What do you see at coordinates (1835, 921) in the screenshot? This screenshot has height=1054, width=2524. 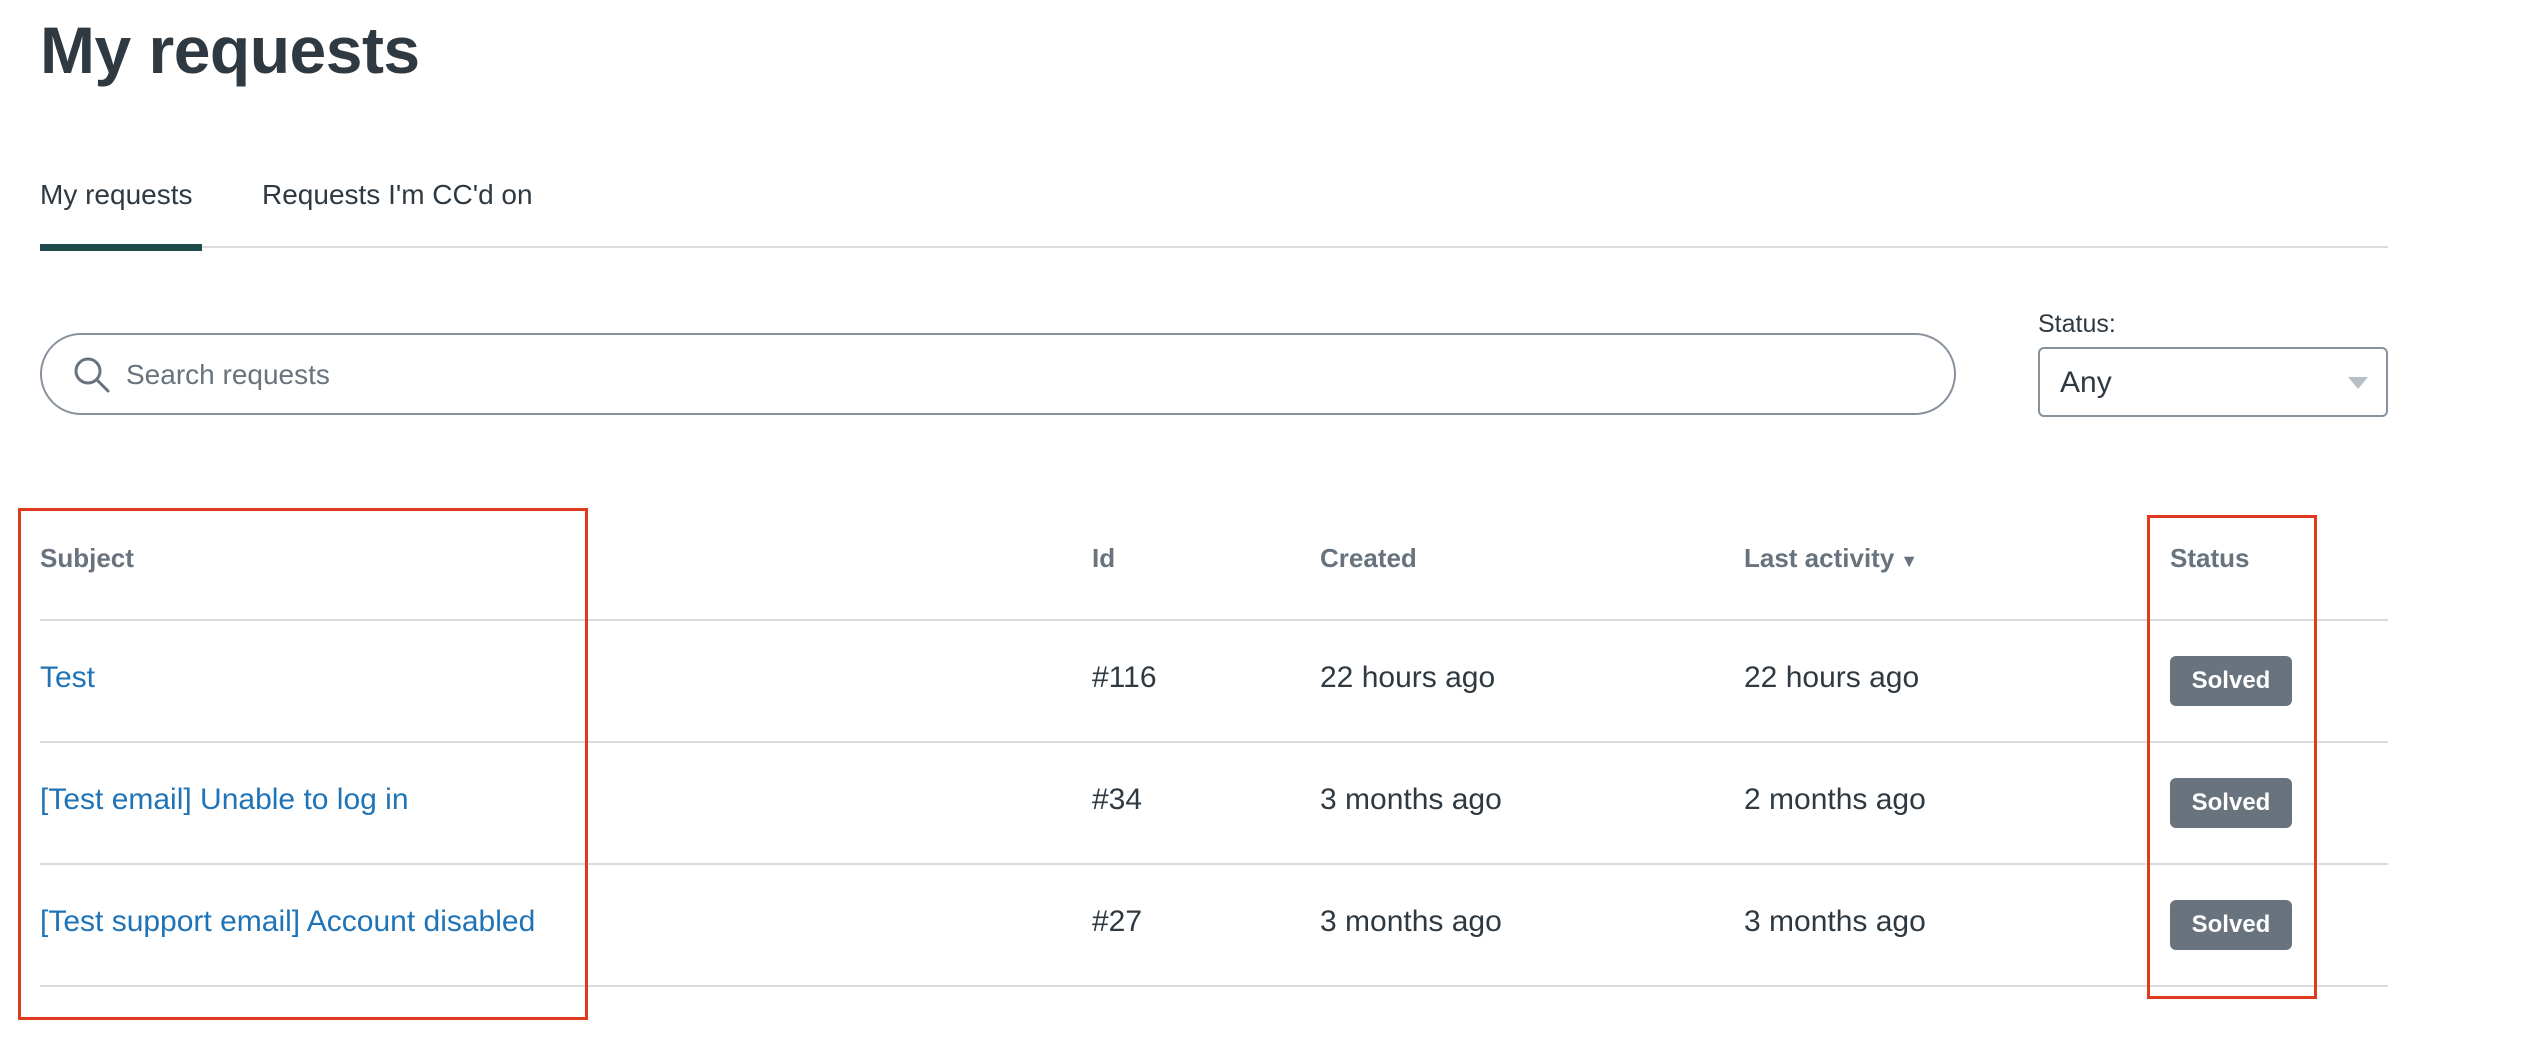 I see `request-last-activity: 3 months ago` at bounding box center [1835, 921].